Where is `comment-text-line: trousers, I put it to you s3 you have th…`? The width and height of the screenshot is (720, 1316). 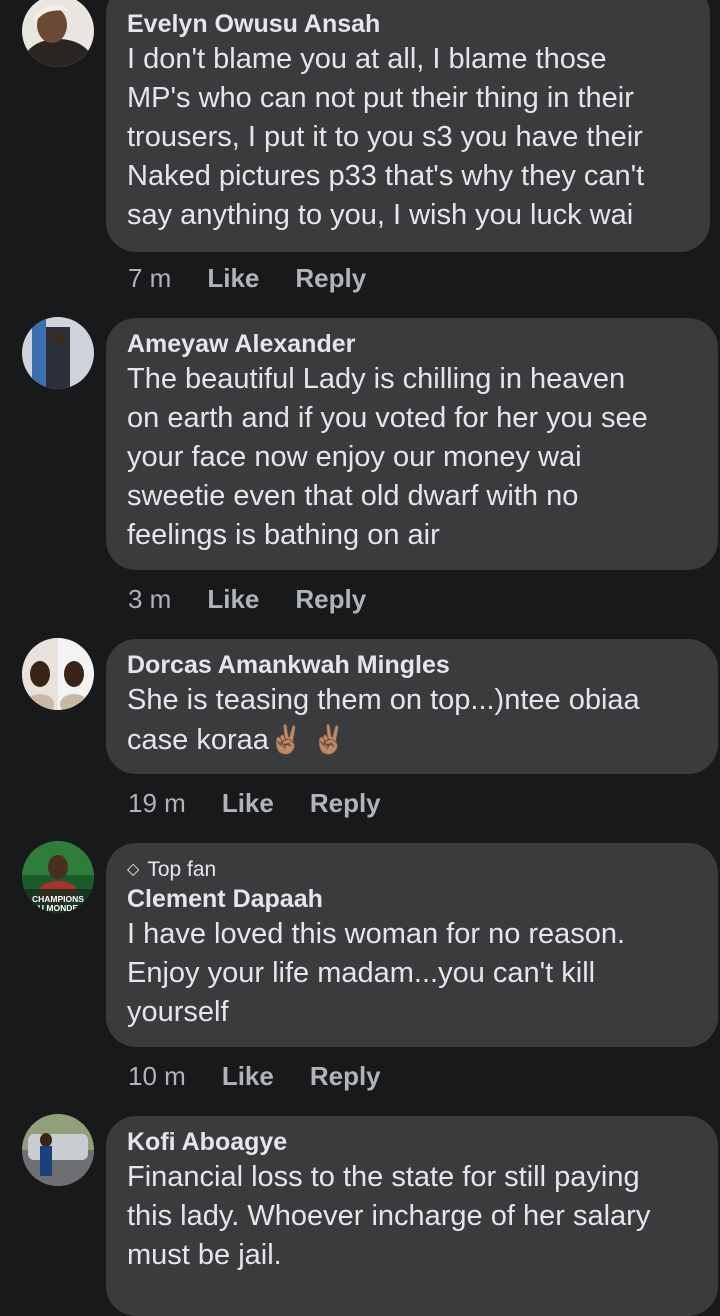 comment-text-line: trousers, I put it to you s3 you have th… is located at coordinates (385, 137).